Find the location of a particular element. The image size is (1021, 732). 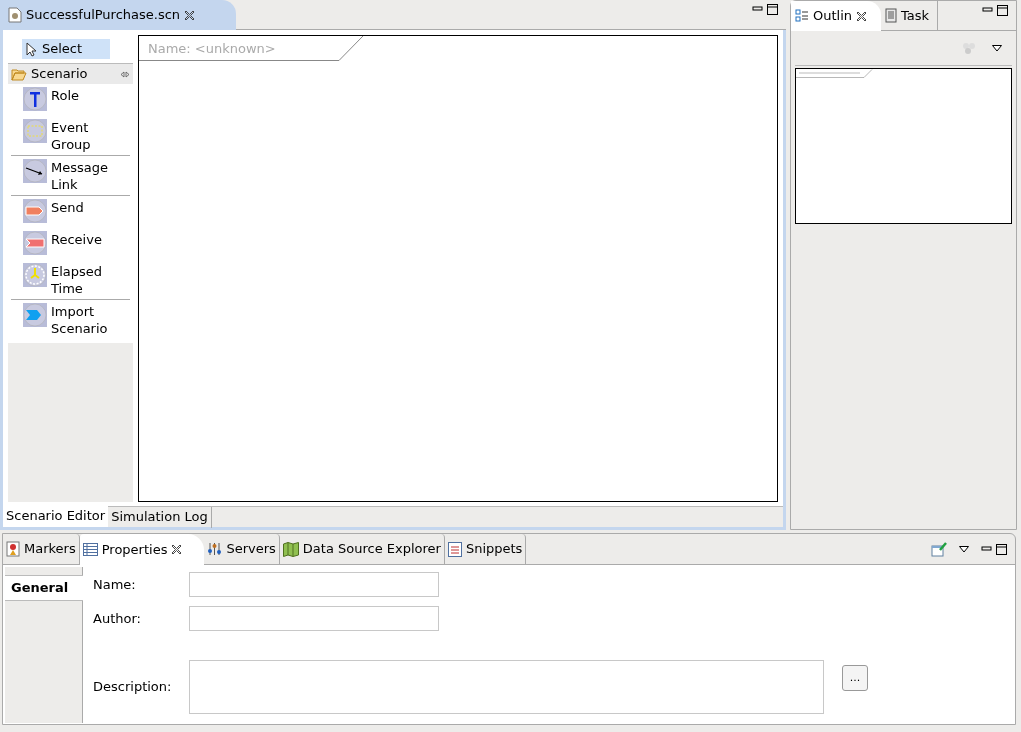

outline-tab: Task is located at coordinates (910, 16).